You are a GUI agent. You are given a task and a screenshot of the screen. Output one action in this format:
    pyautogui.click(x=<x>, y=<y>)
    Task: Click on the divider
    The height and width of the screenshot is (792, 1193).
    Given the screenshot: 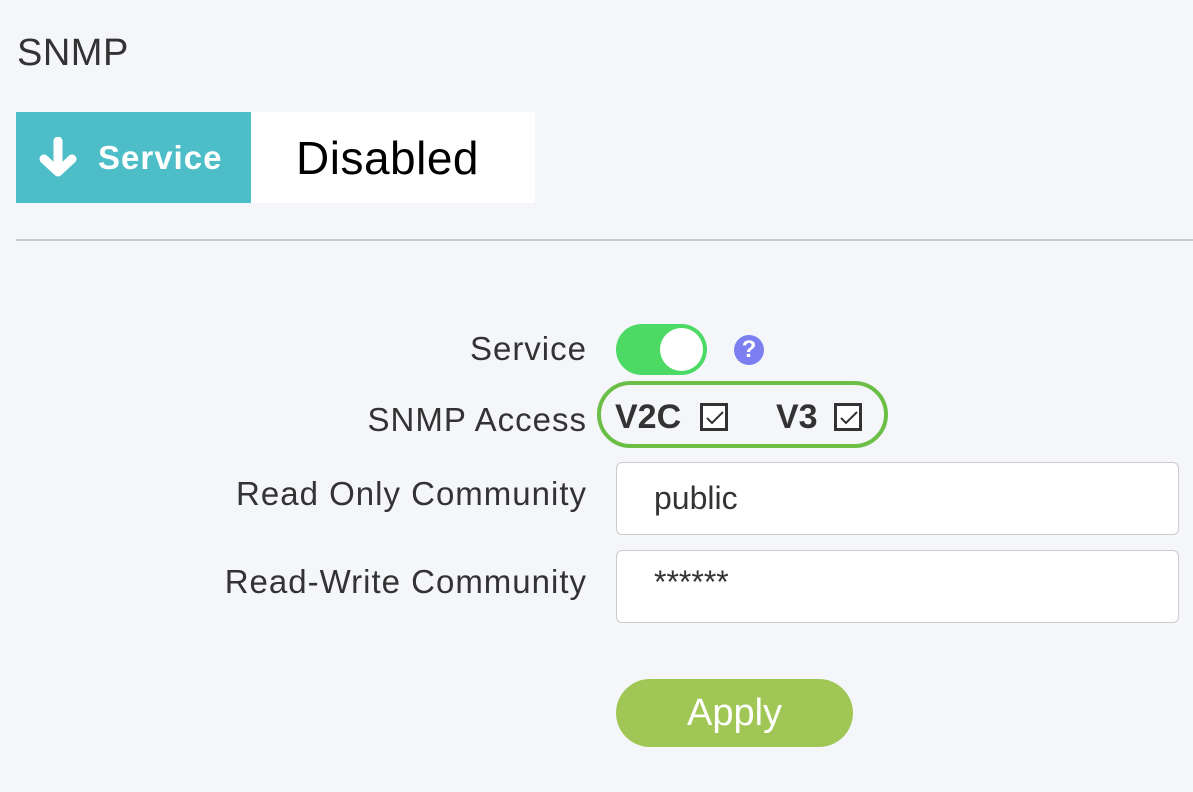 What is the action you would take?
    pyautogui.click(x=604, y=240)
    